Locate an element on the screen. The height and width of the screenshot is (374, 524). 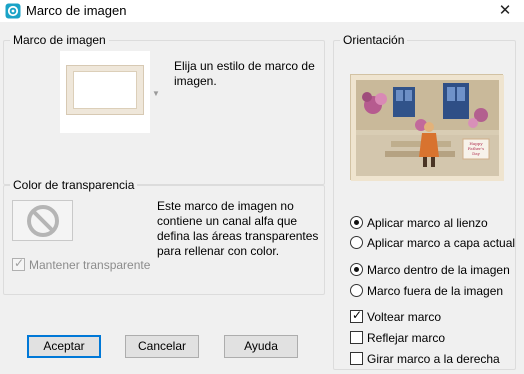
transparency-color-swatch is located at coordinates (42, 220).